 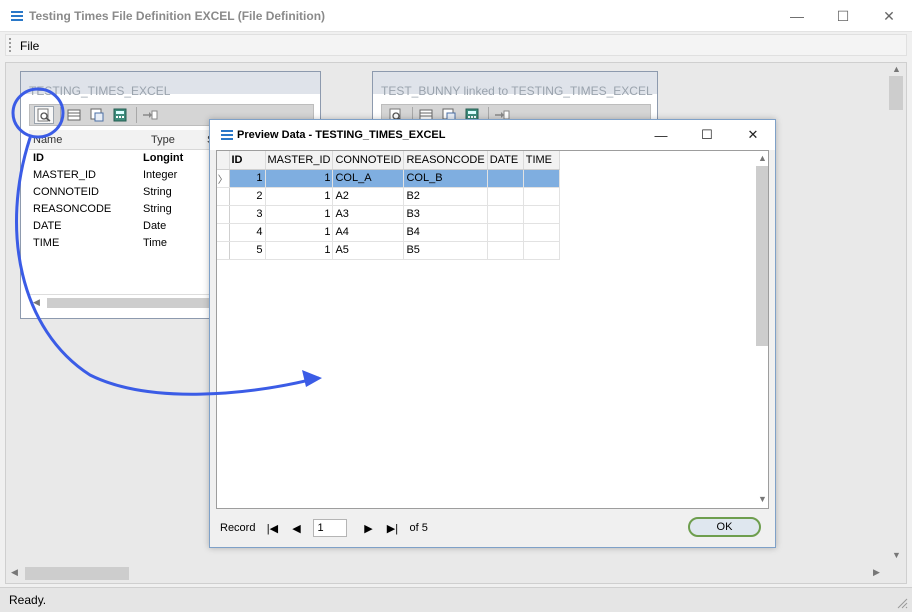 I want to click on table-row: 3 1 A3 B3, so click(x=388, y=214).